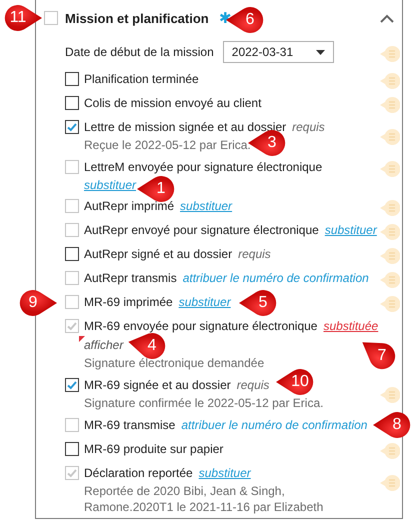 The height and width of the screenshot is (525, 416). What do you see at coordinates (201, 230) in the screenshot?
I see `checklist-label: AutRepr envoyé pour signature électronique` at bounding box center [201, 230].